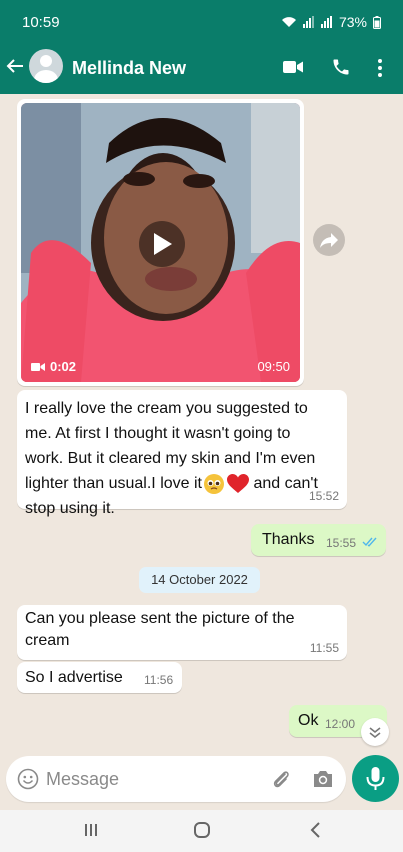  What do you see at coordinates (74, 677) in the screenshot?
I see `message-text: So I advertise` at bounding box center [74, 677].